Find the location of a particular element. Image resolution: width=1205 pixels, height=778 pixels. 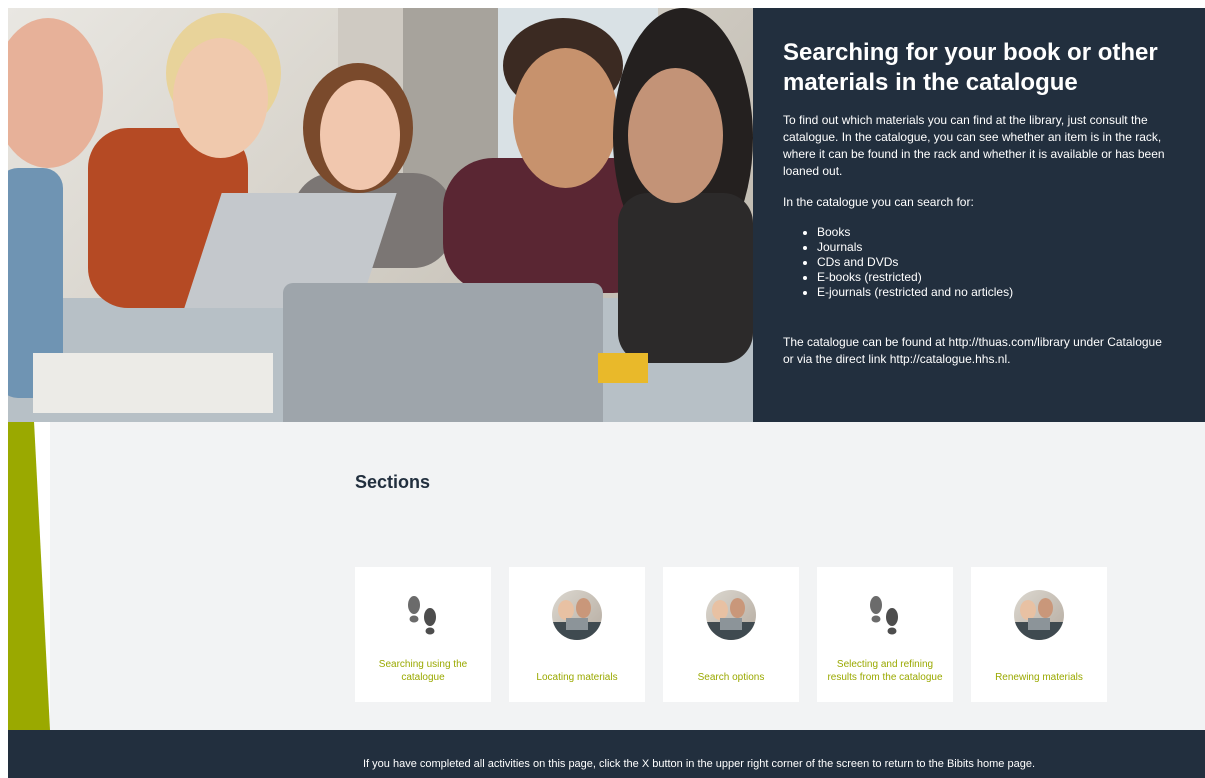

list-item: E-books (restricted) is located at coordinates (996, 277).